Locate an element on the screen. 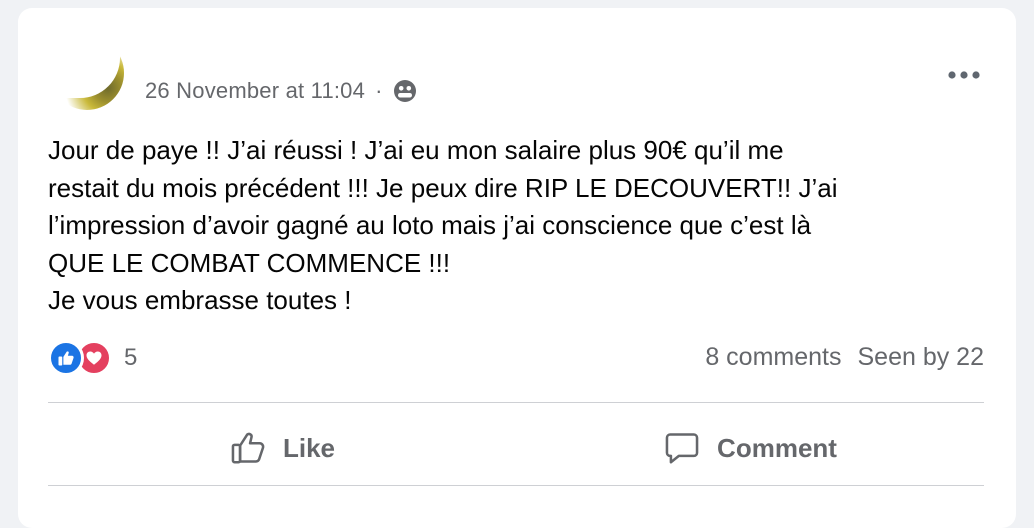 This screenshot has width=1034, height=528. like-label: Like is located at coordinates (309, 447).